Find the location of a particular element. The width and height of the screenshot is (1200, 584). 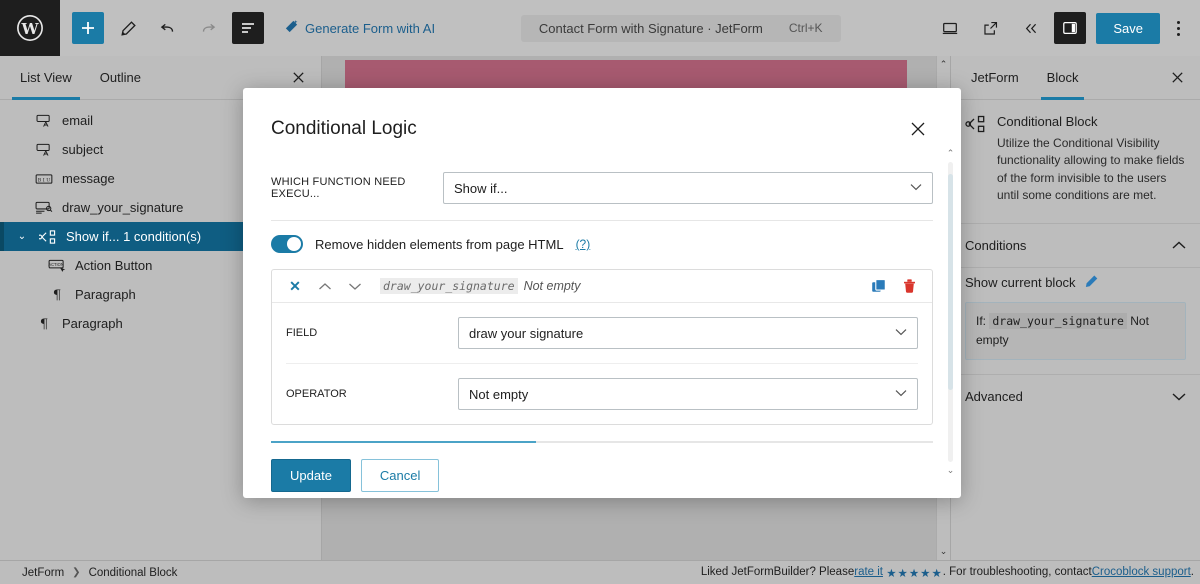

redo-button is located at coordinates (208, 28).